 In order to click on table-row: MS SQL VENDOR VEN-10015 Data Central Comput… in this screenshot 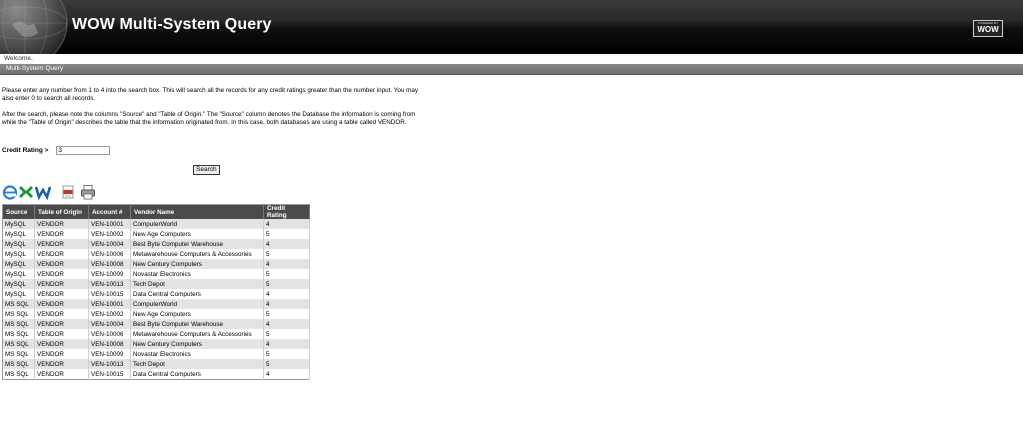, I will do `click(156, 374)`.